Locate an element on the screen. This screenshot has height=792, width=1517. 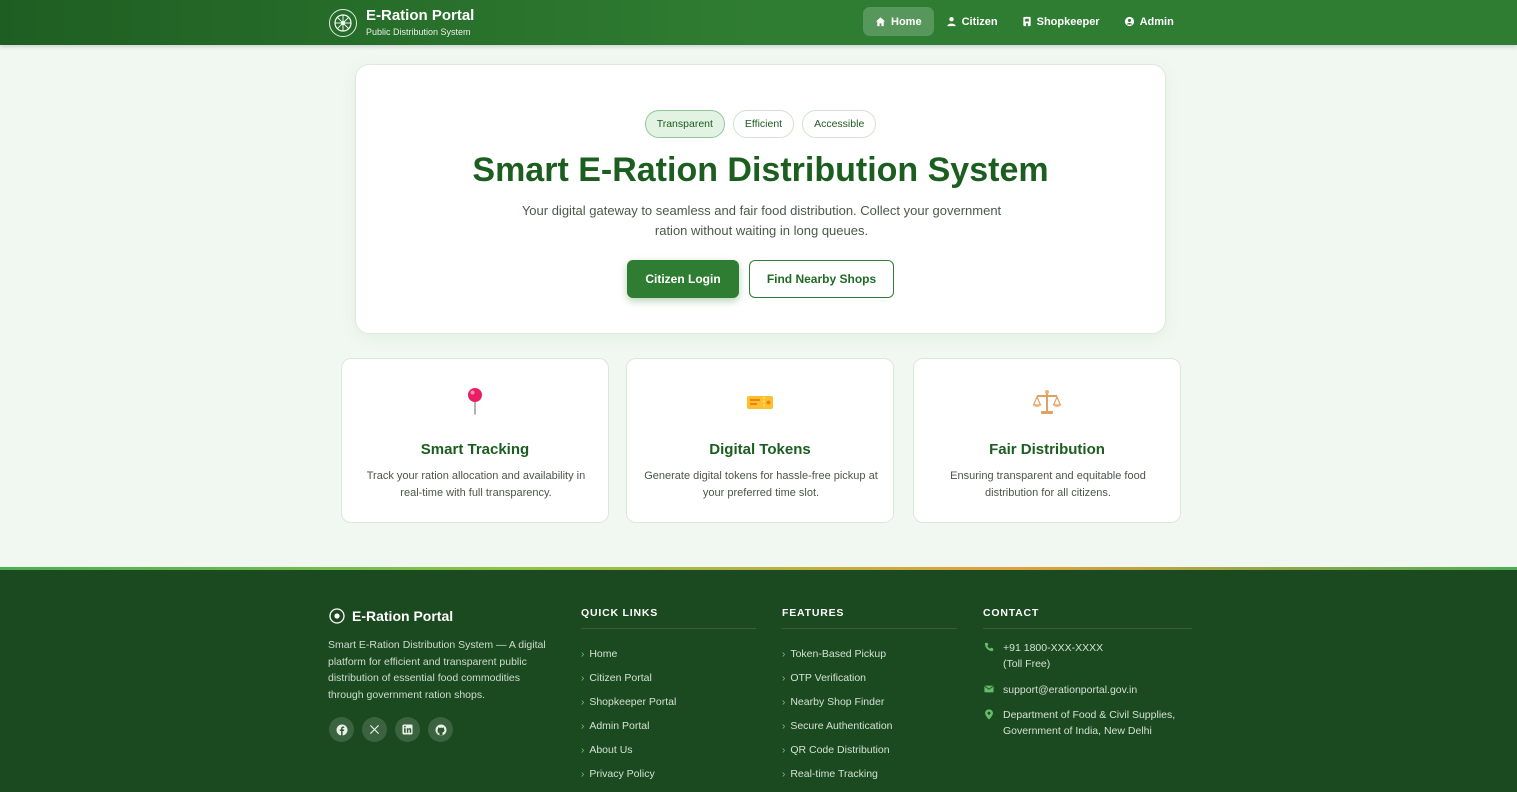
feature-title: Smart Tracking is located at coordinates (475, 449).